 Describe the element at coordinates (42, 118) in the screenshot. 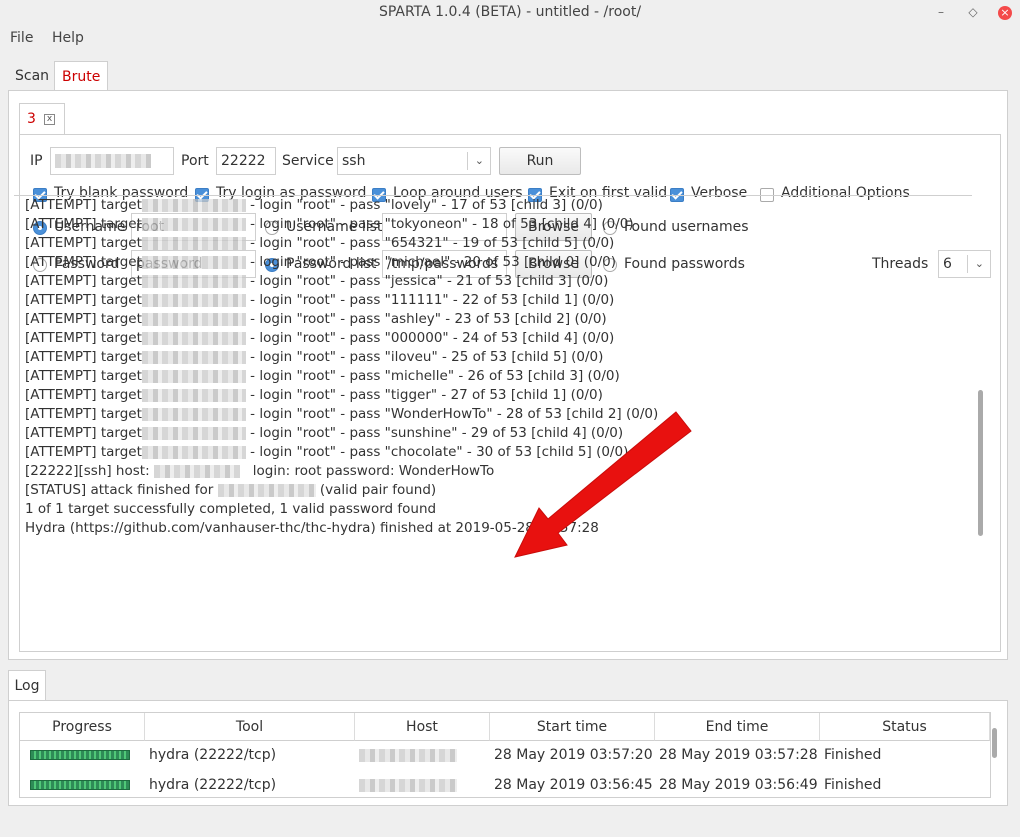

I see `brute-subtab-3: 3 x` at that location.